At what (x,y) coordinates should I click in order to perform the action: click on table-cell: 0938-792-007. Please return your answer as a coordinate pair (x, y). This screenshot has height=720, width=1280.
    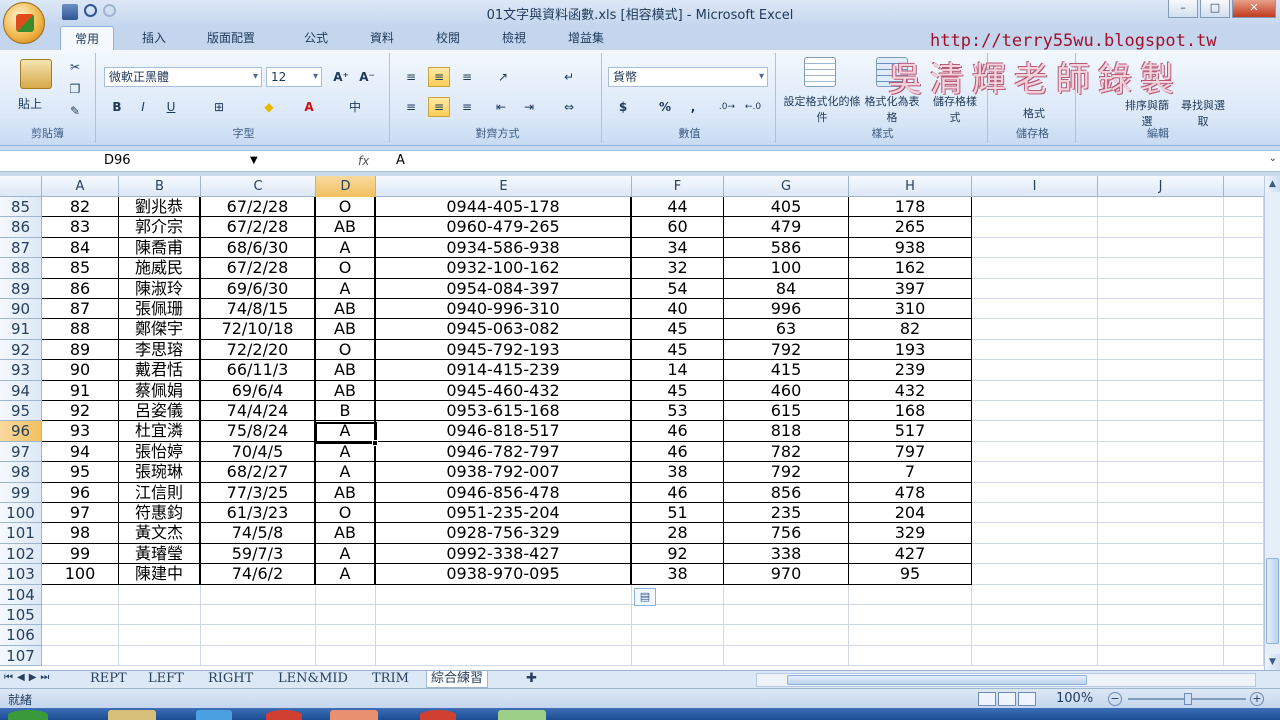
    Looking at the image, I should click on (504, 472).